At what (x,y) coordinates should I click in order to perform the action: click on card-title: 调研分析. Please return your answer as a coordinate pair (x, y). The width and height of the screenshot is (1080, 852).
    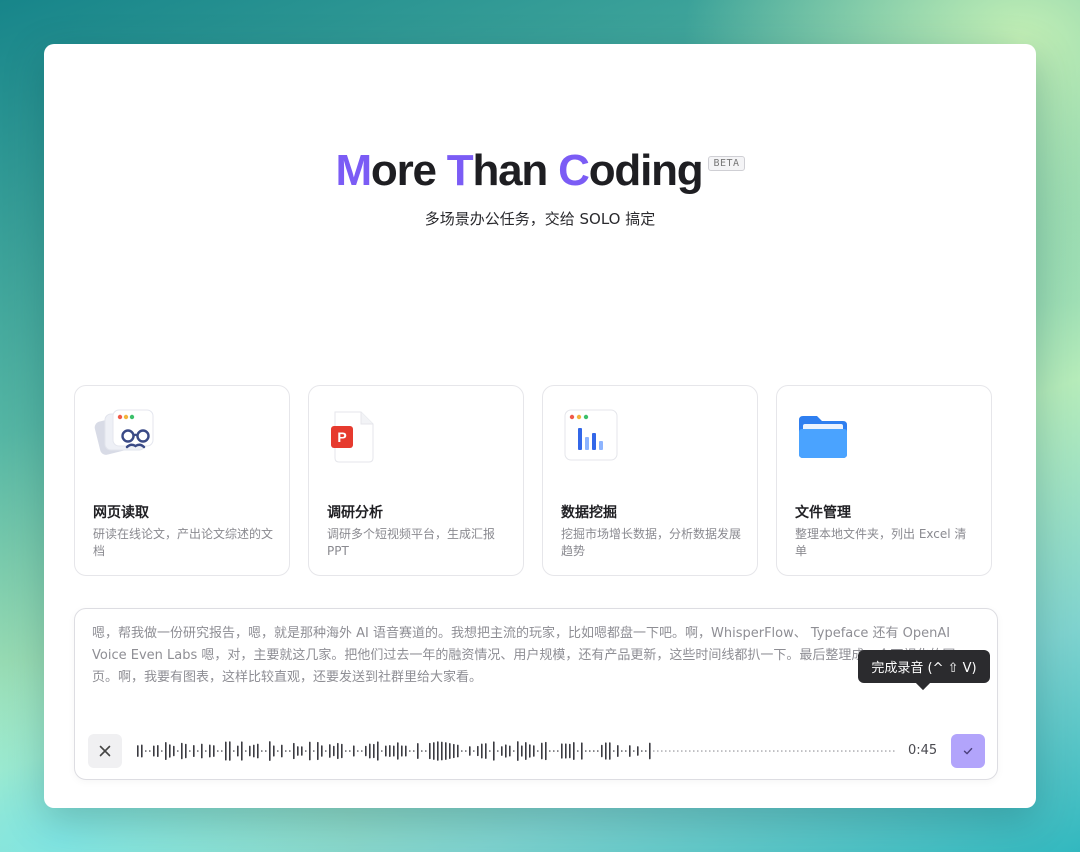
    Looking at the image, I should click on (355, 513).